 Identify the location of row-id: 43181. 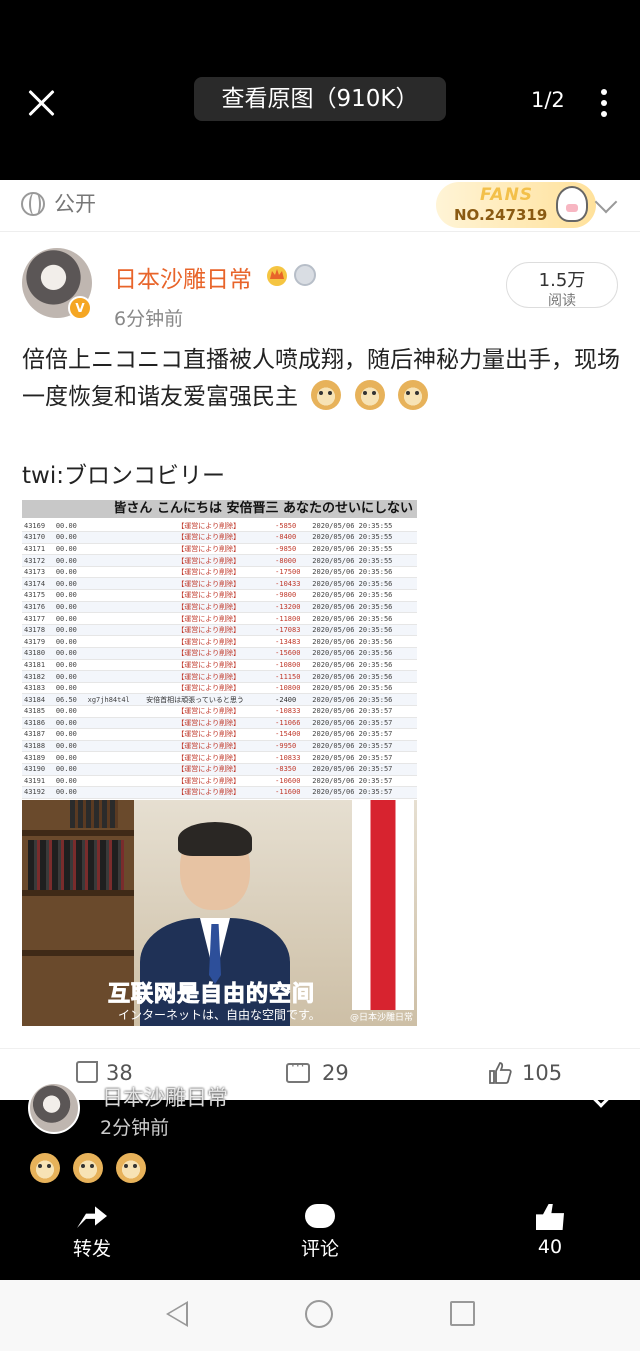
(38, 665).